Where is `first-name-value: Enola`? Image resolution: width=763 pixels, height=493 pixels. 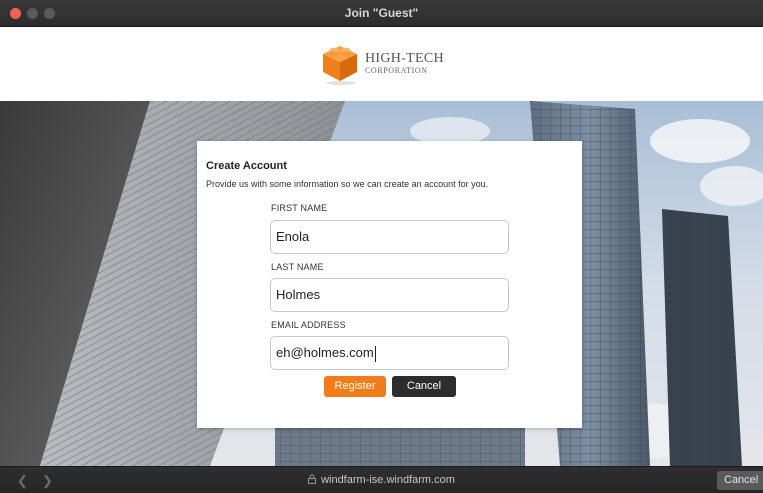
first-name-value: Enola is located at coordinates (293, 236).